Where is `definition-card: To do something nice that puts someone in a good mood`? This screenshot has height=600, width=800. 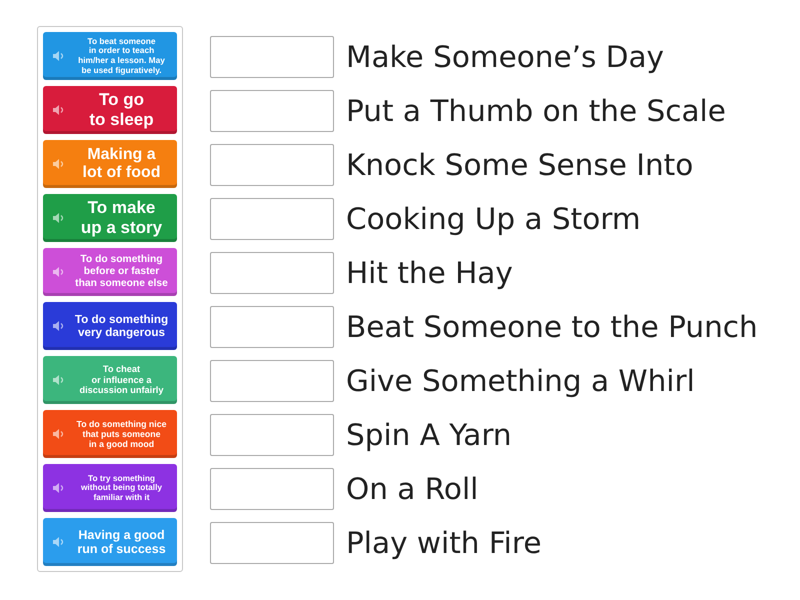 definition-card: To do something nice that puts someone in a good mood is located at coordinates (110, 434).